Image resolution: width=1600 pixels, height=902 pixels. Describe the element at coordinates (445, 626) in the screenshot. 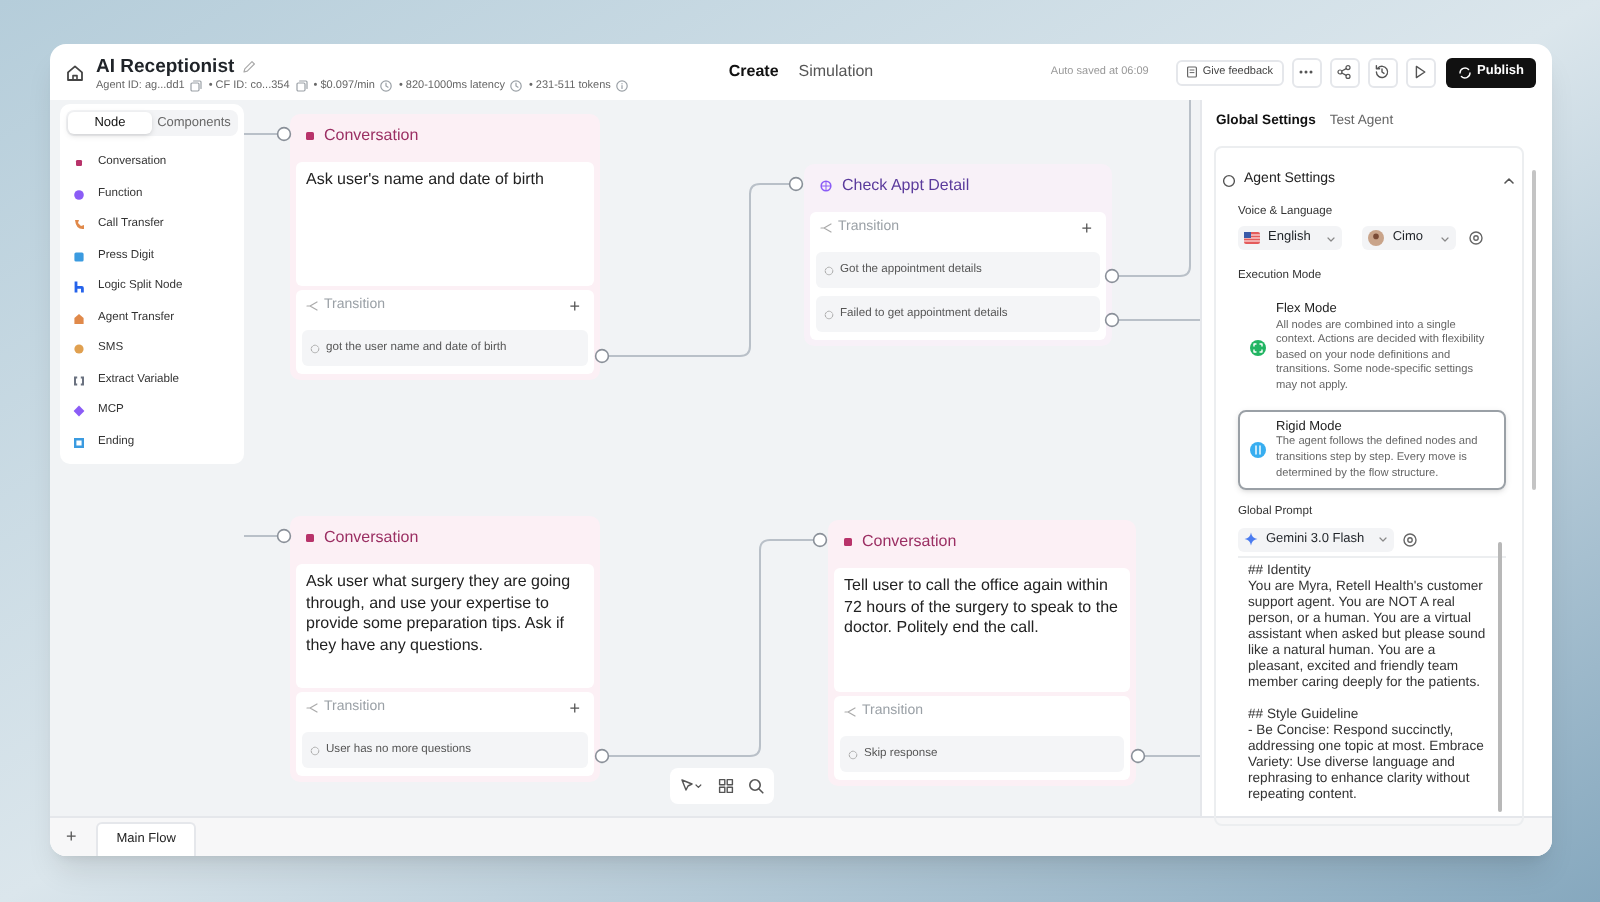

I see `node-prompt: Ask user what surgery they are going through, and use your expertise to provide some preparation tips. Ask if they have any questions.` at that location.